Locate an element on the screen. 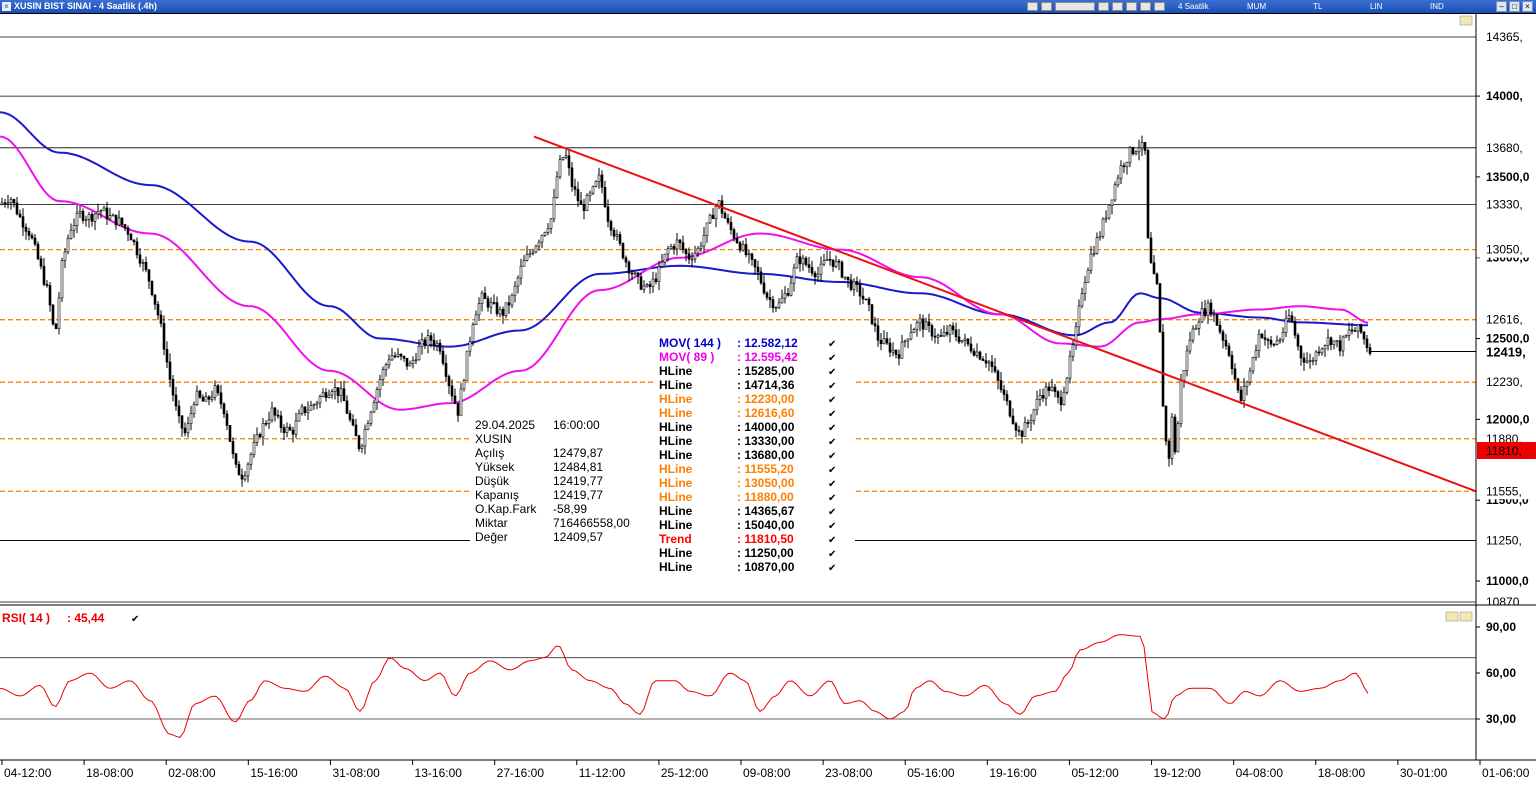 The height and width of the screenshot is (785, 1536). toolbar-indicator: IND is located at coordinates (1437, 6).